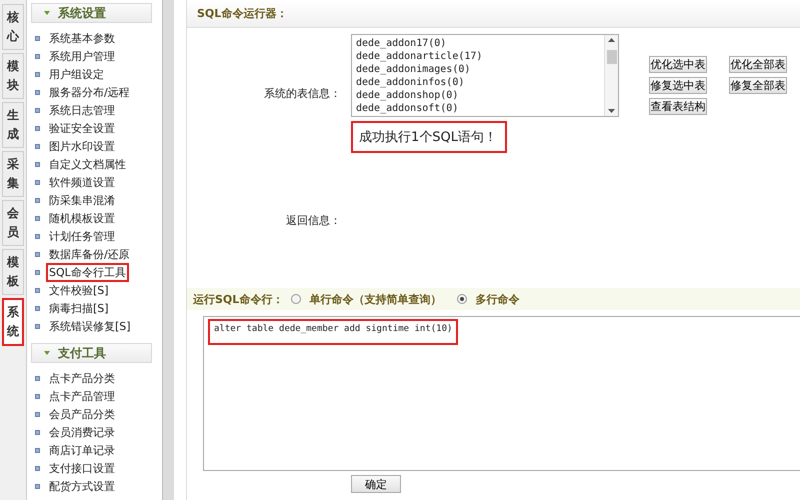 The image size is (800, 500). What do you see at coordinates (82, 182) in the screenshot?
I see `sidebar-item: 软件频道设置` at bounding box center [82, 182].